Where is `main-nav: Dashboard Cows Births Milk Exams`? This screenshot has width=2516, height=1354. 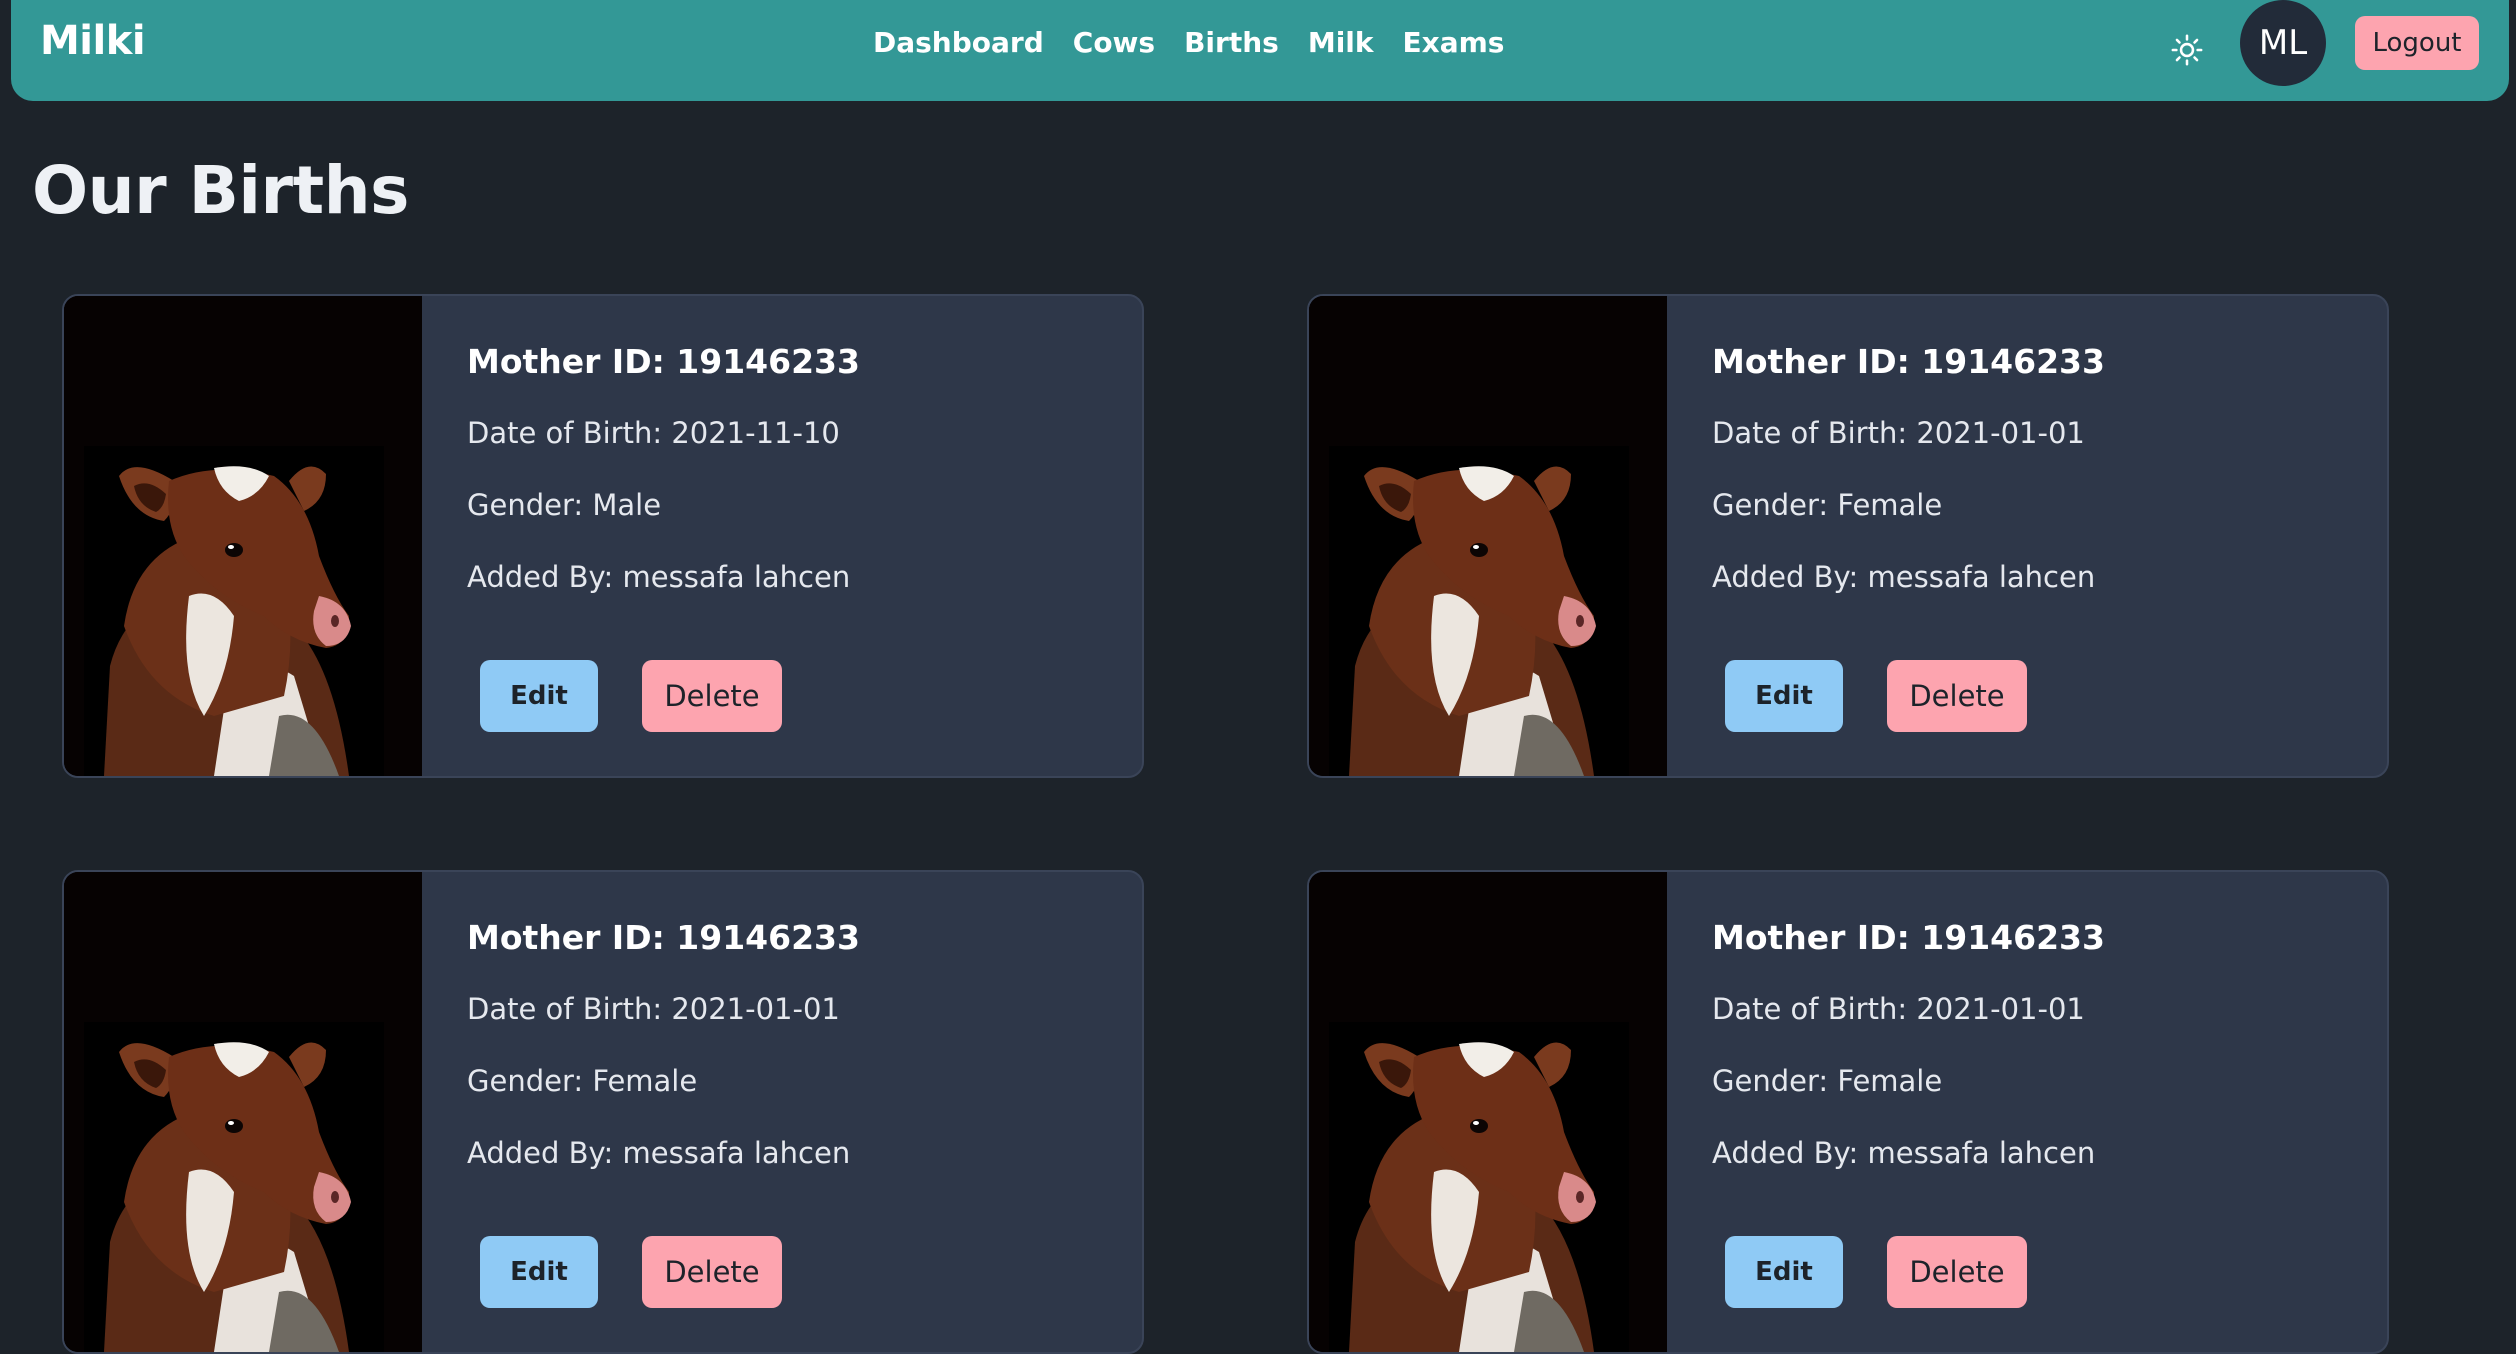 main-nav: Dashboard Cows Births Milk Exams is located at coordinates (1188, 42).